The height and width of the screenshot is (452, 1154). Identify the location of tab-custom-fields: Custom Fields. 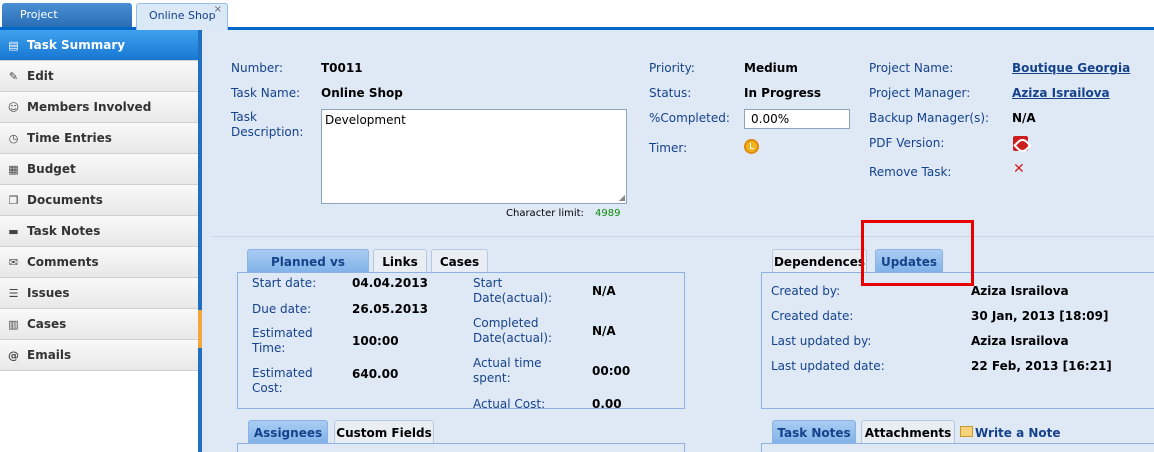
(384, 432).